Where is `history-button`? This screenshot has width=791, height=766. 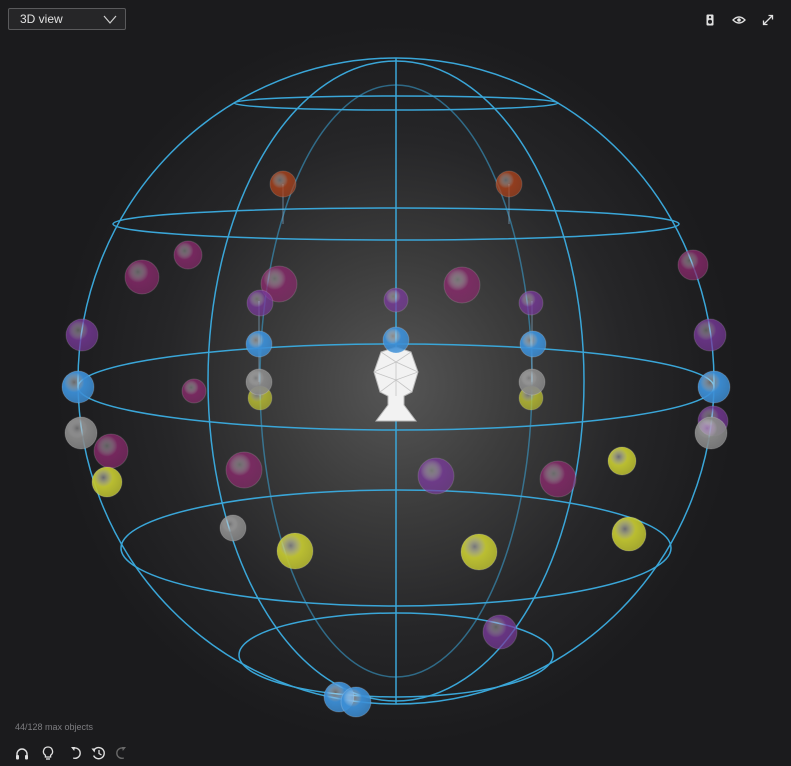 history-button is located at coordinates (98, 753).